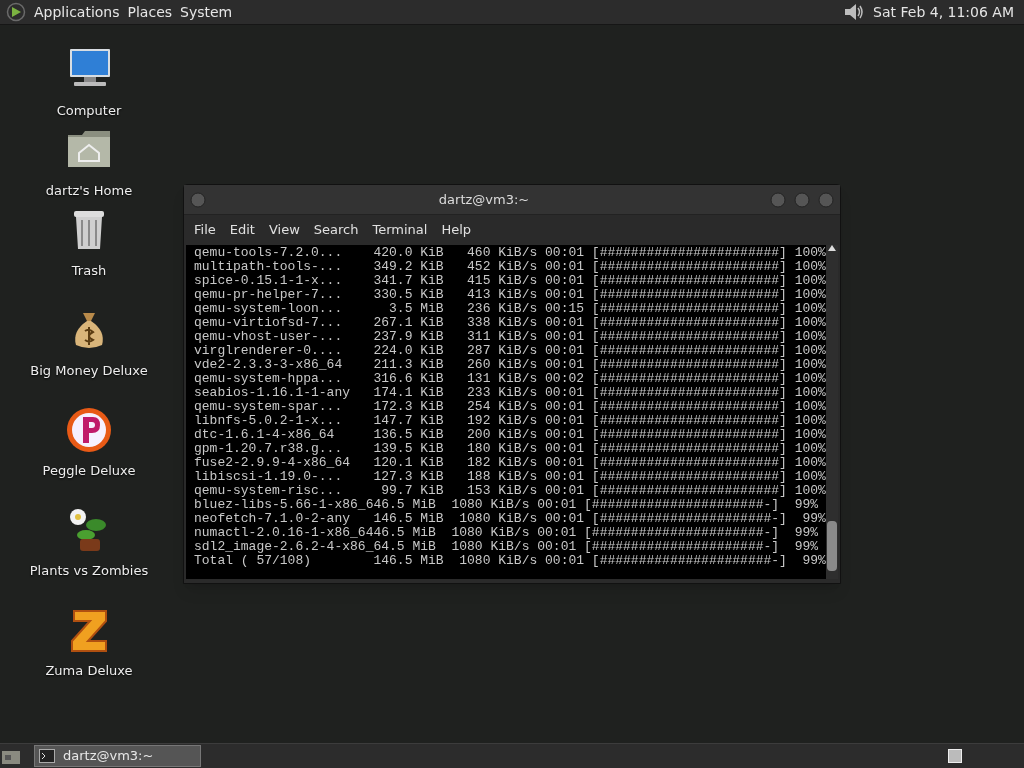 Image resolution: width=1024 pixels, height=768 pixels. Describe the element at coordinates (507, 533) in the screenshot. I see `terminal-line: numactl-2.0.16-1-x86_6446.5 MiB 1080 KiB/s 00:01 [######################-] 99%` at that location.